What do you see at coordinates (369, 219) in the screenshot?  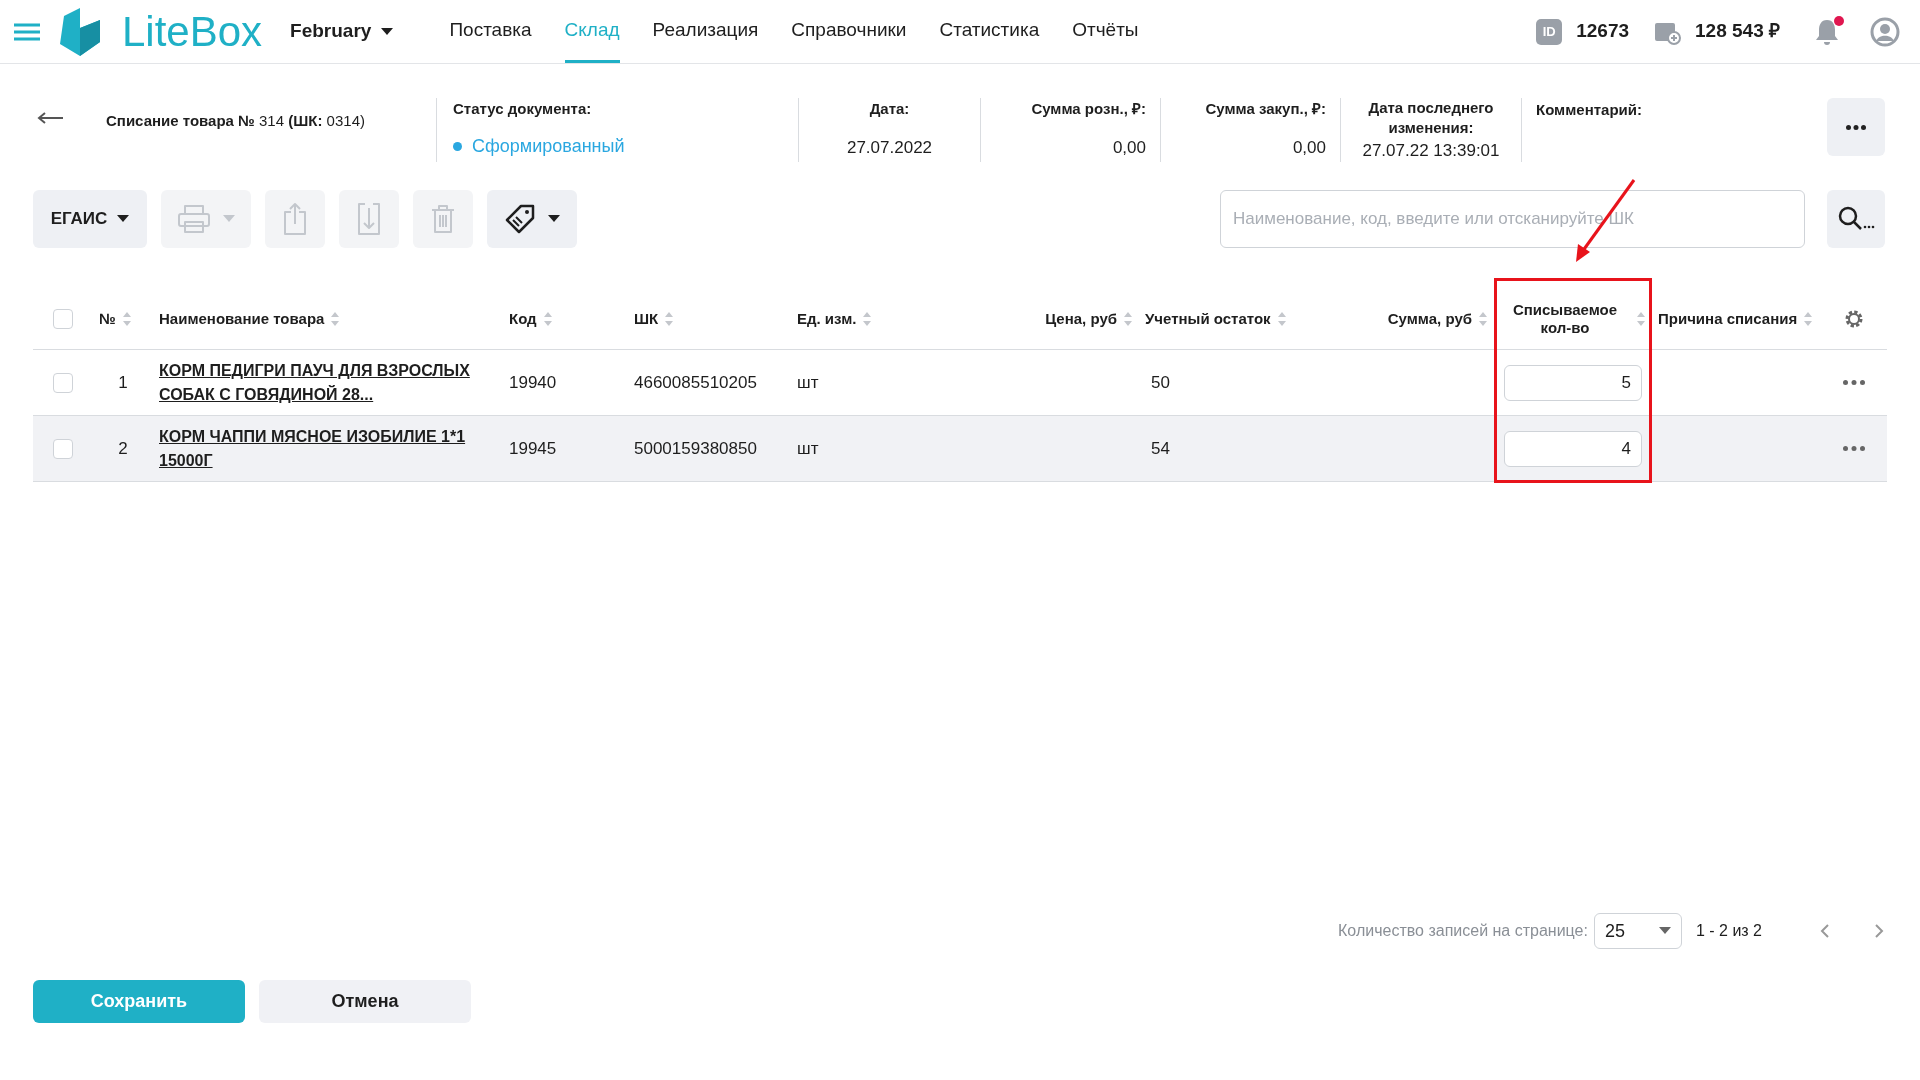 I see `download-document-icon` at bounding box center [369, 219].